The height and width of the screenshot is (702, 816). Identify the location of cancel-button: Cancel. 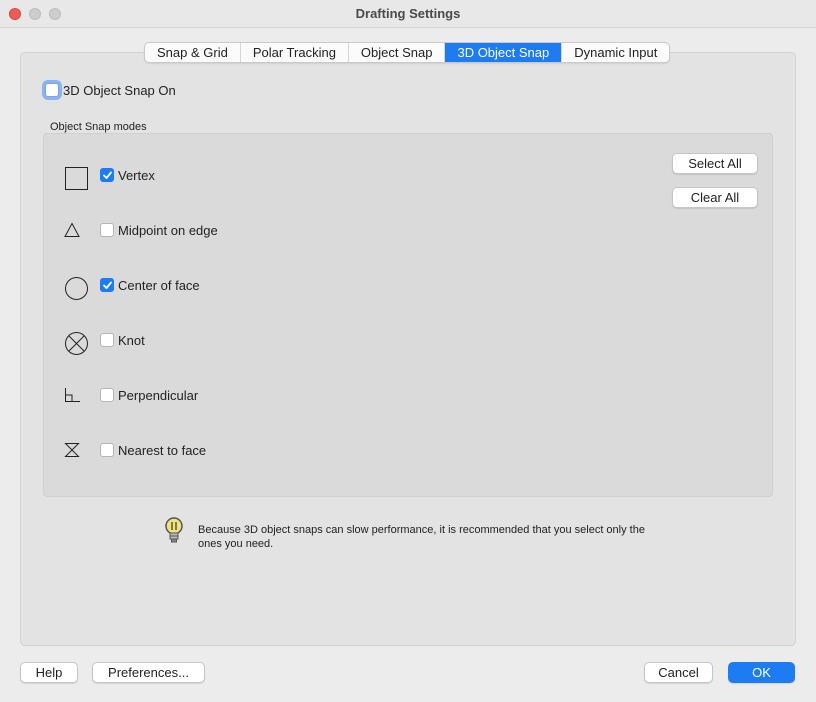
(678, 672).